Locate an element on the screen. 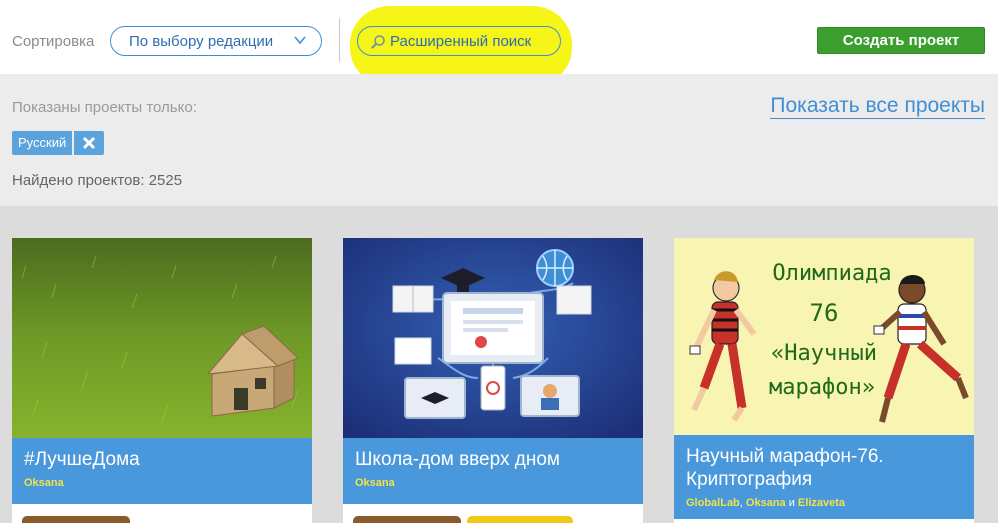  create-project-button: Создать проект is located at coordinates (901, 40).